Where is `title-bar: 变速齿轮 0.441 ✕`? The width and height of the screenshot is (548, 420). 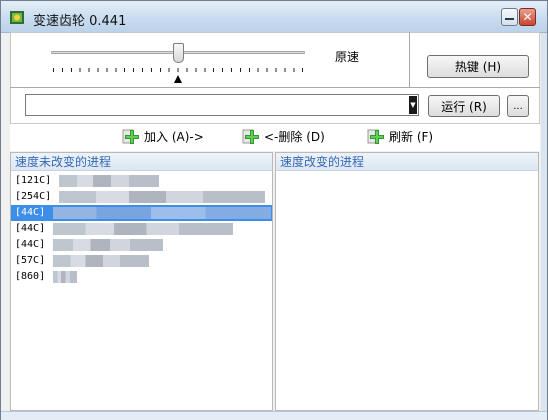
title-bar: 变速齿轮 0.441 ✕ is located at coordinates (274, 17).